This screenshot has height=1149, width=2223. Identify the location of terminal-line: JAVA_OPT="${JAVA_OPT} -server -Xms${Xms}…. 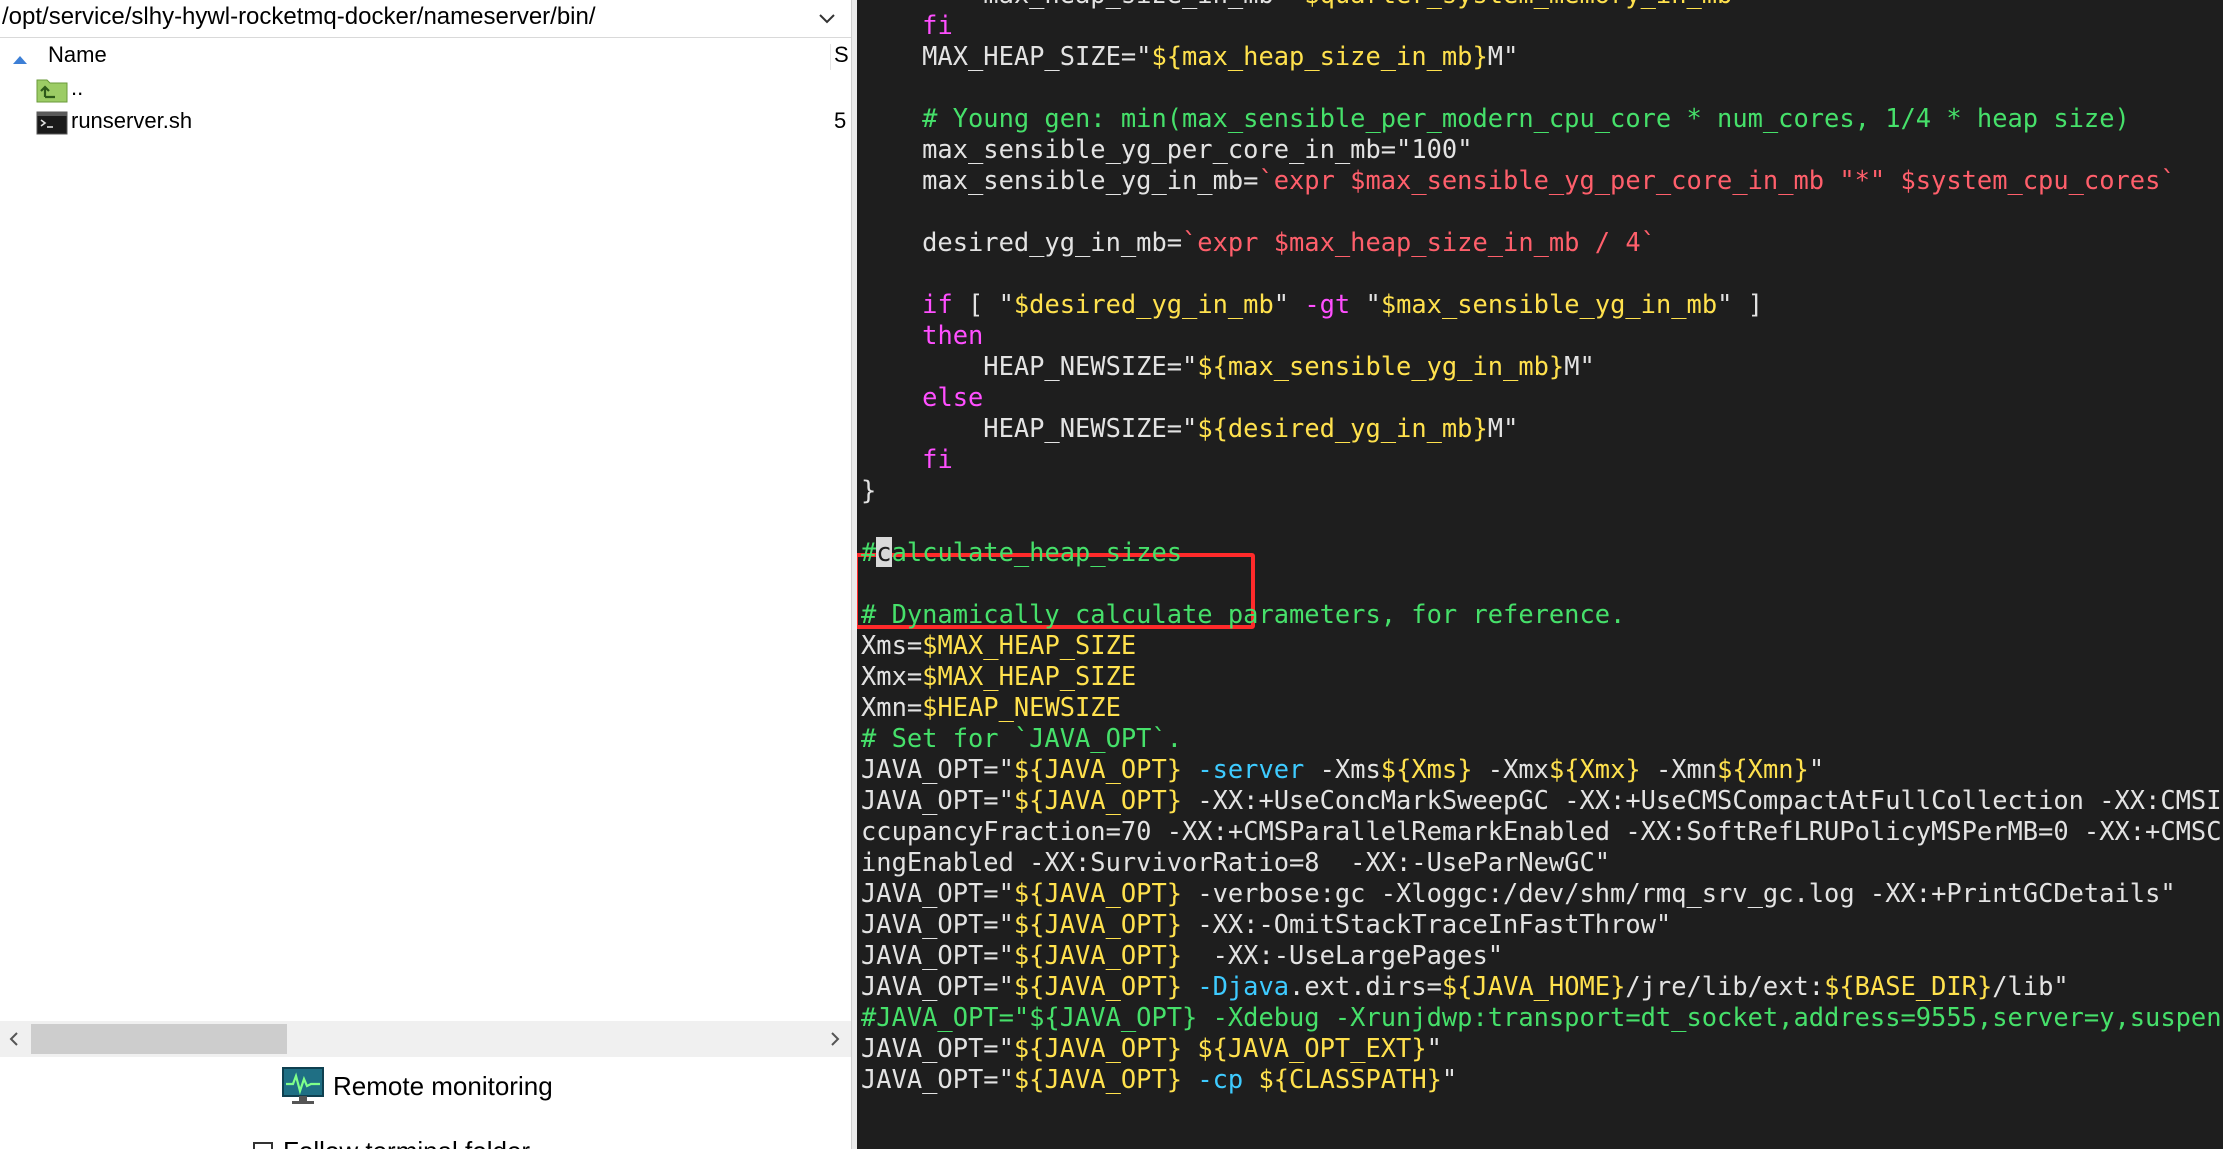
(1343, 769).